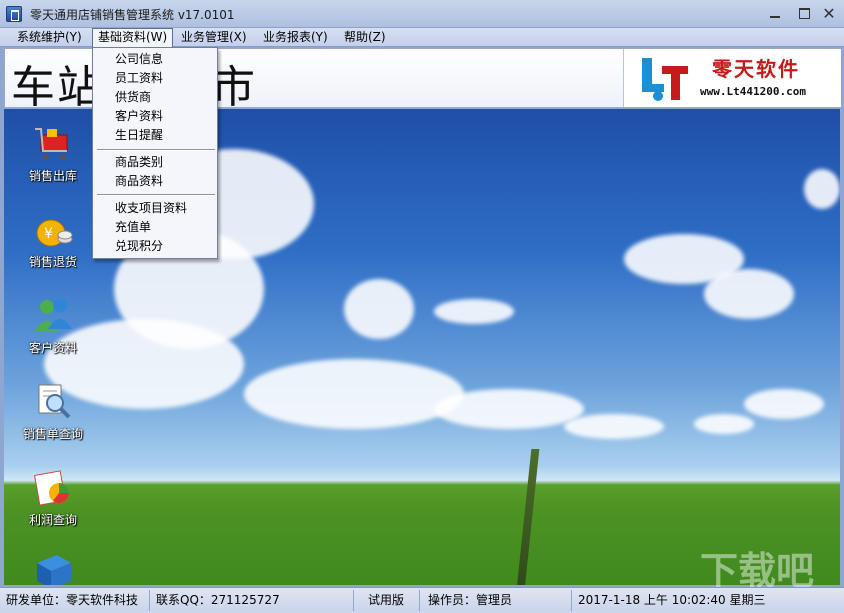  I want to click on close-button: ✕, so click(829, 14).